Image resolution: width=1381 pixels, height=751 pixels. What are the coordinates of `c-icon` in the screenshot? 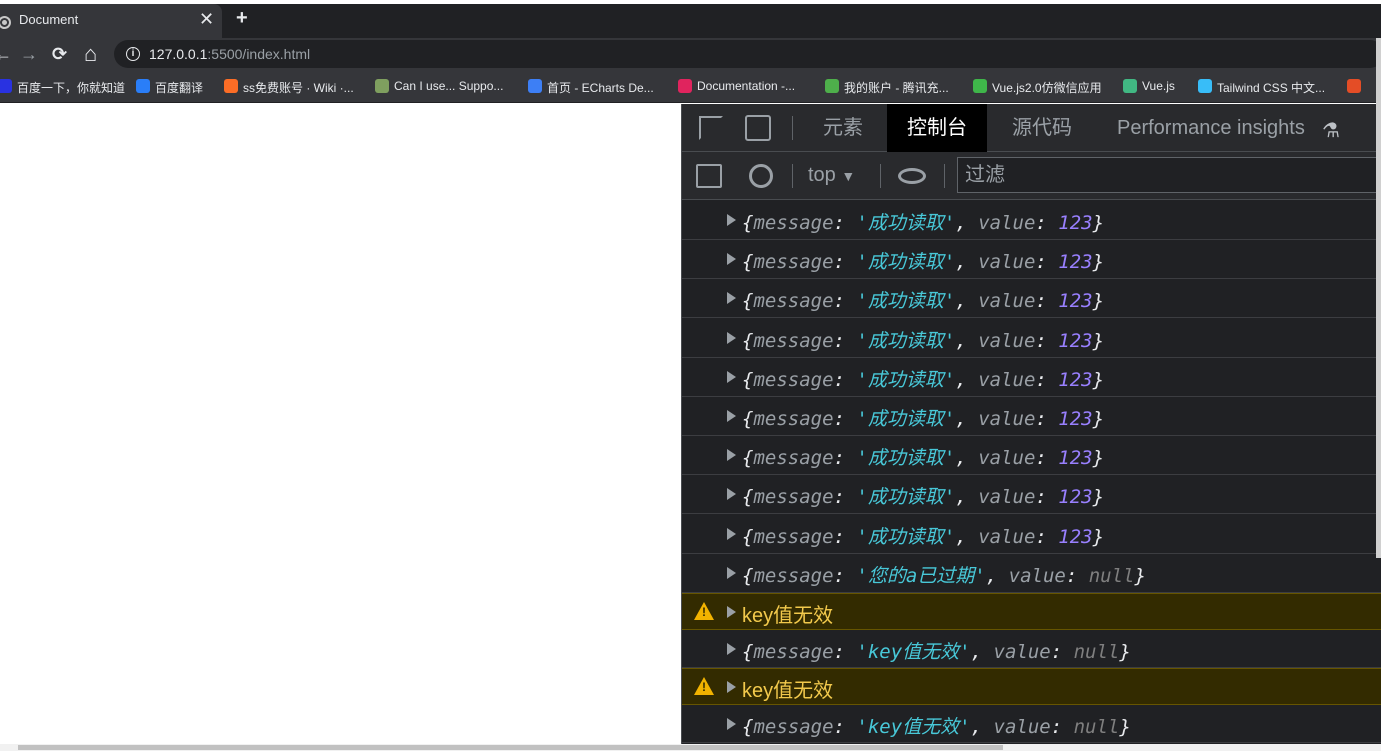 It's located at (1354, 86).